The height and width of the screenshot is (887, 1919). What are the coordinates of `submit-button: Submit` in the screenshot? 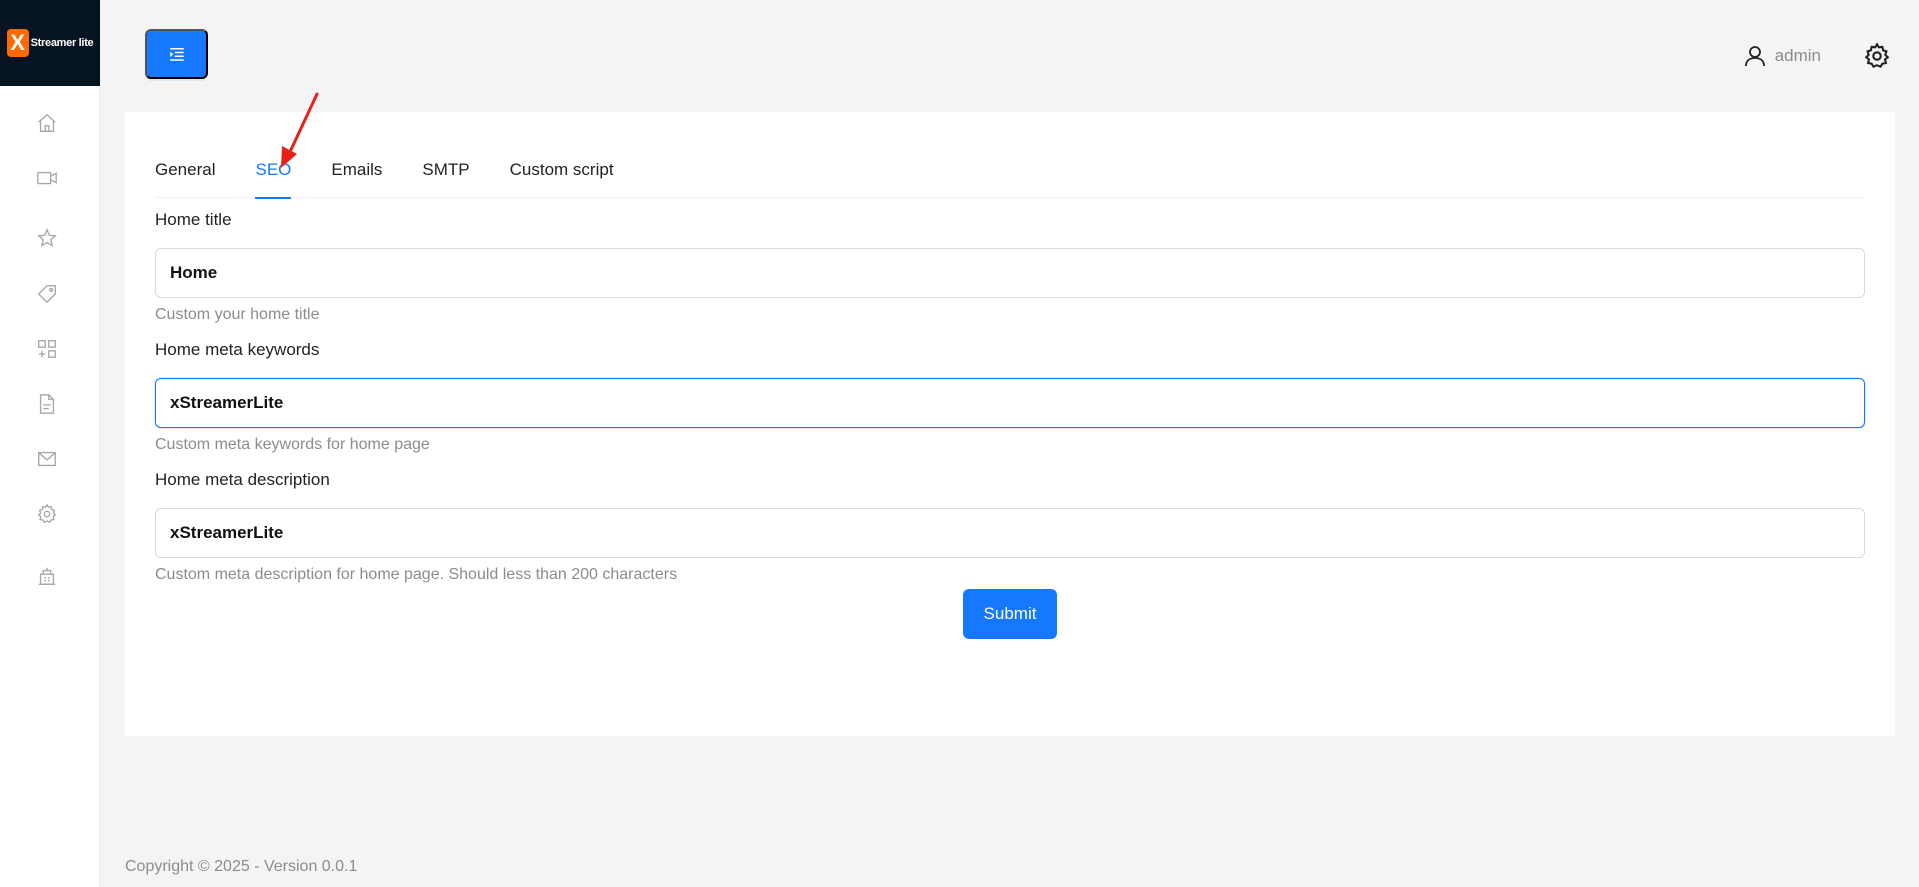 It's located at (1010, 614).